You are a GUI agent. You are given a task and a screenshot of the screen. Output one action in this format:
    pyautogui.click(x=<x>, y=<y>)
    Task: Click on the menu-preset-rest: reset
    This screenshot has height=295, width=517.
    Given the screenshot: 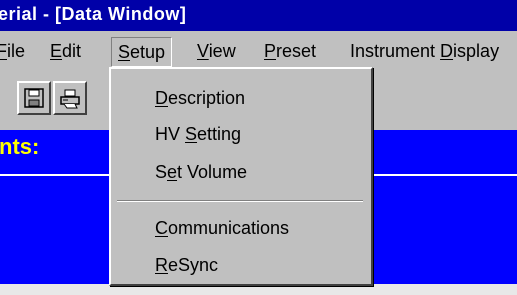 What is the action you would take?
    pyautogui.click(x=296, y=51)
    